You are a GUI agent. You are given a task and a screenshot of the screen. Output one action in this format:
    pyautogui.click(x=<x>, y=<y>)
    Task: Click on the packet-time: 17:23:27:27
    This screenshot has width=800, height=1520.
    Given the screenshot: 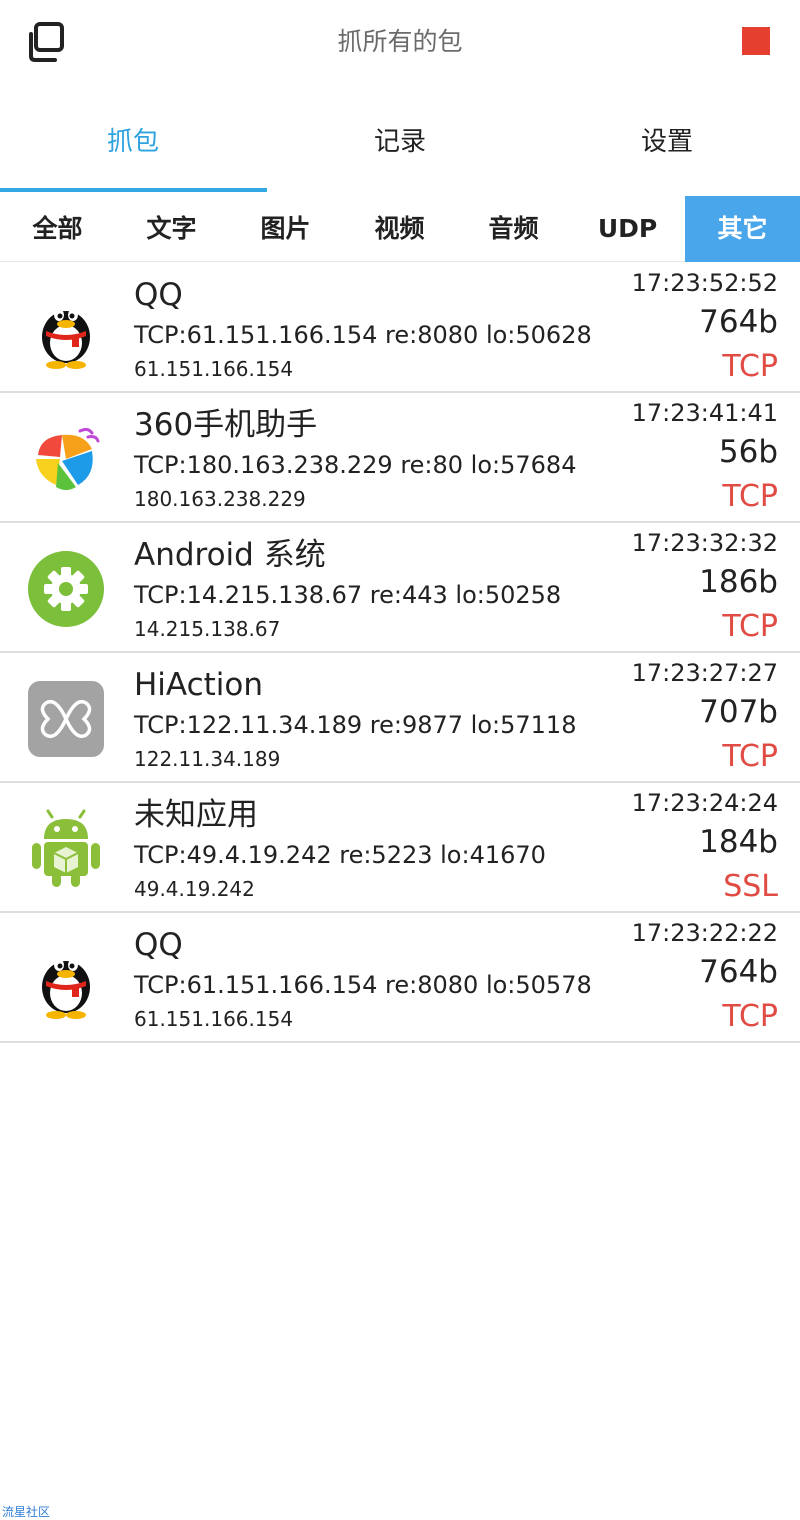 What is the action you would take?
    pyautogui.click(x=704, y=673)
    